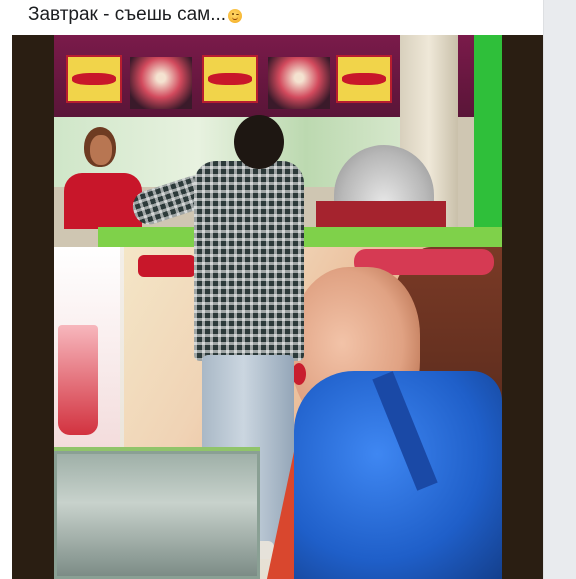  Describe the element at coordinates (249, 261) in the screenshot. I see `man-checkered-shirt` at that location.